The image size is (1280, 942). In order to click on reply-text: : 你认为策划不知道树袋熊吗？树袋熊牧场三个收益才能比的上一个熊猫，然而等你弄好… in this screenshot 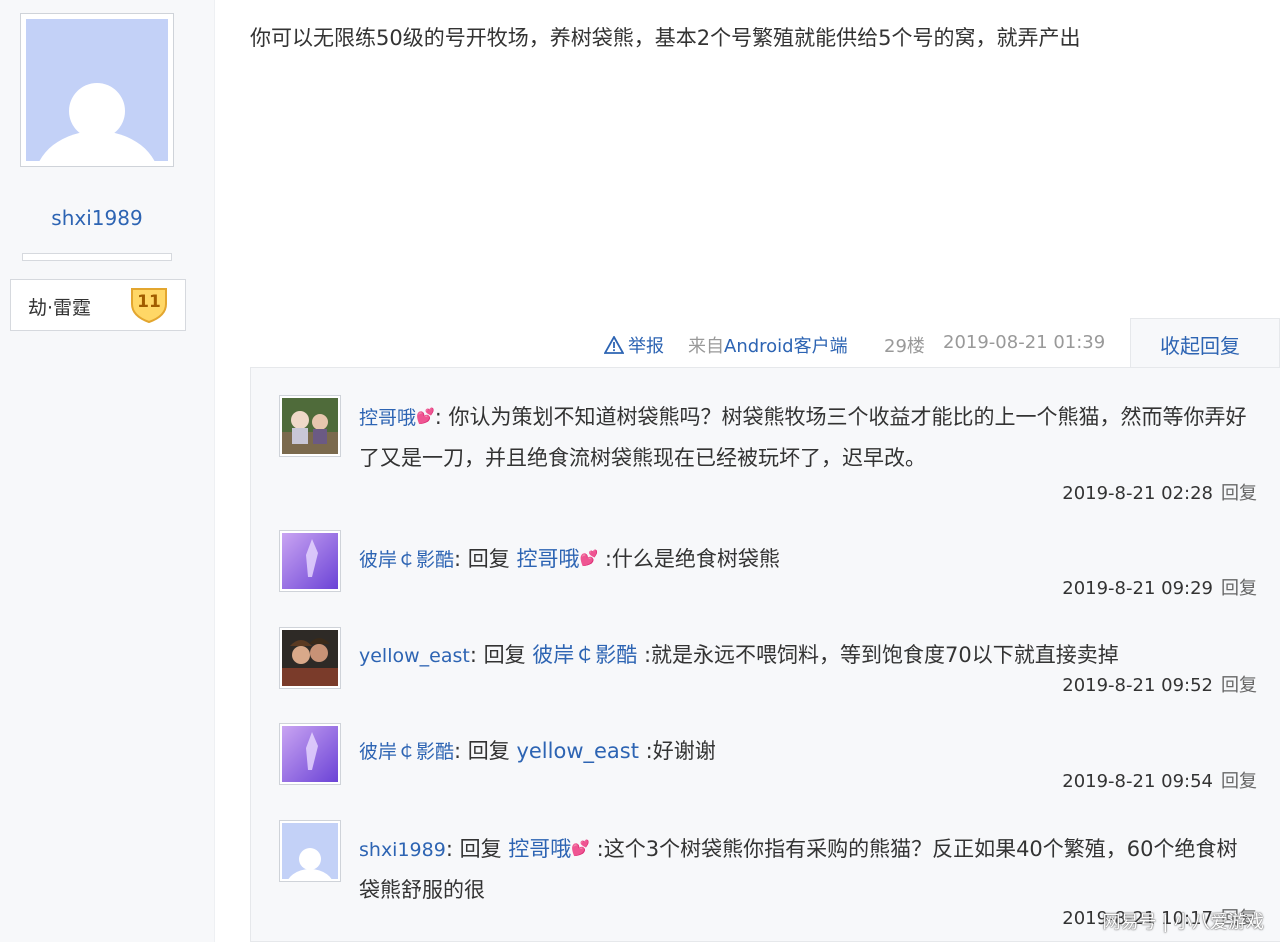, I will do `click(803, 437)`.